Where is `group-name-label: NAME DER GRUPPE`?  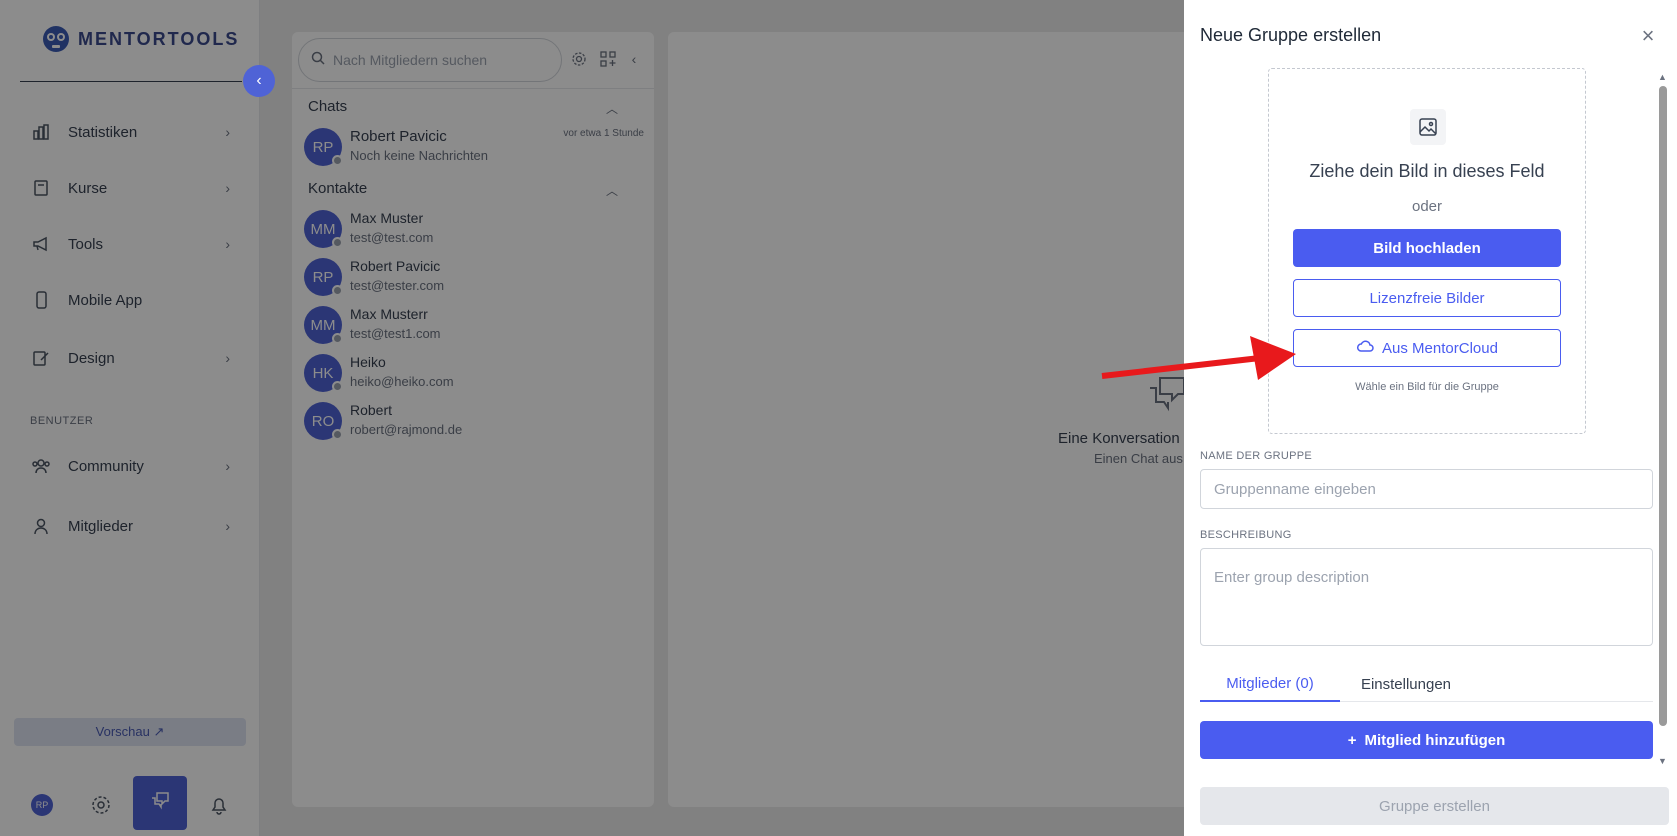 group-name-label: NAME DER GRUPPE is located at coordinates (1256, 456).